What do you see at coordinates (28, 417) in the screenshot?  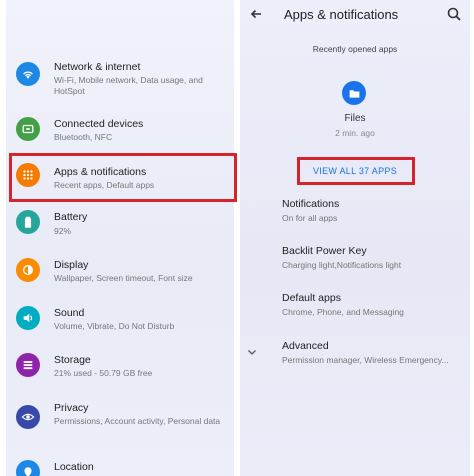 I see `privacy-icon` at bounding box center [28, 417].